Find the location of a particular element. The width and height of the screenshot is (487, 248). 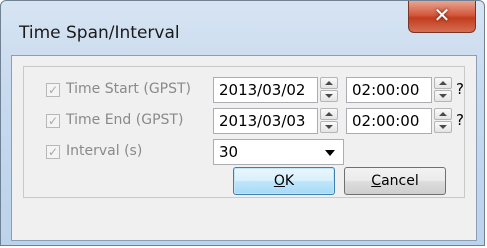

time-start-time-spinner is located at coordinates (443, 90).